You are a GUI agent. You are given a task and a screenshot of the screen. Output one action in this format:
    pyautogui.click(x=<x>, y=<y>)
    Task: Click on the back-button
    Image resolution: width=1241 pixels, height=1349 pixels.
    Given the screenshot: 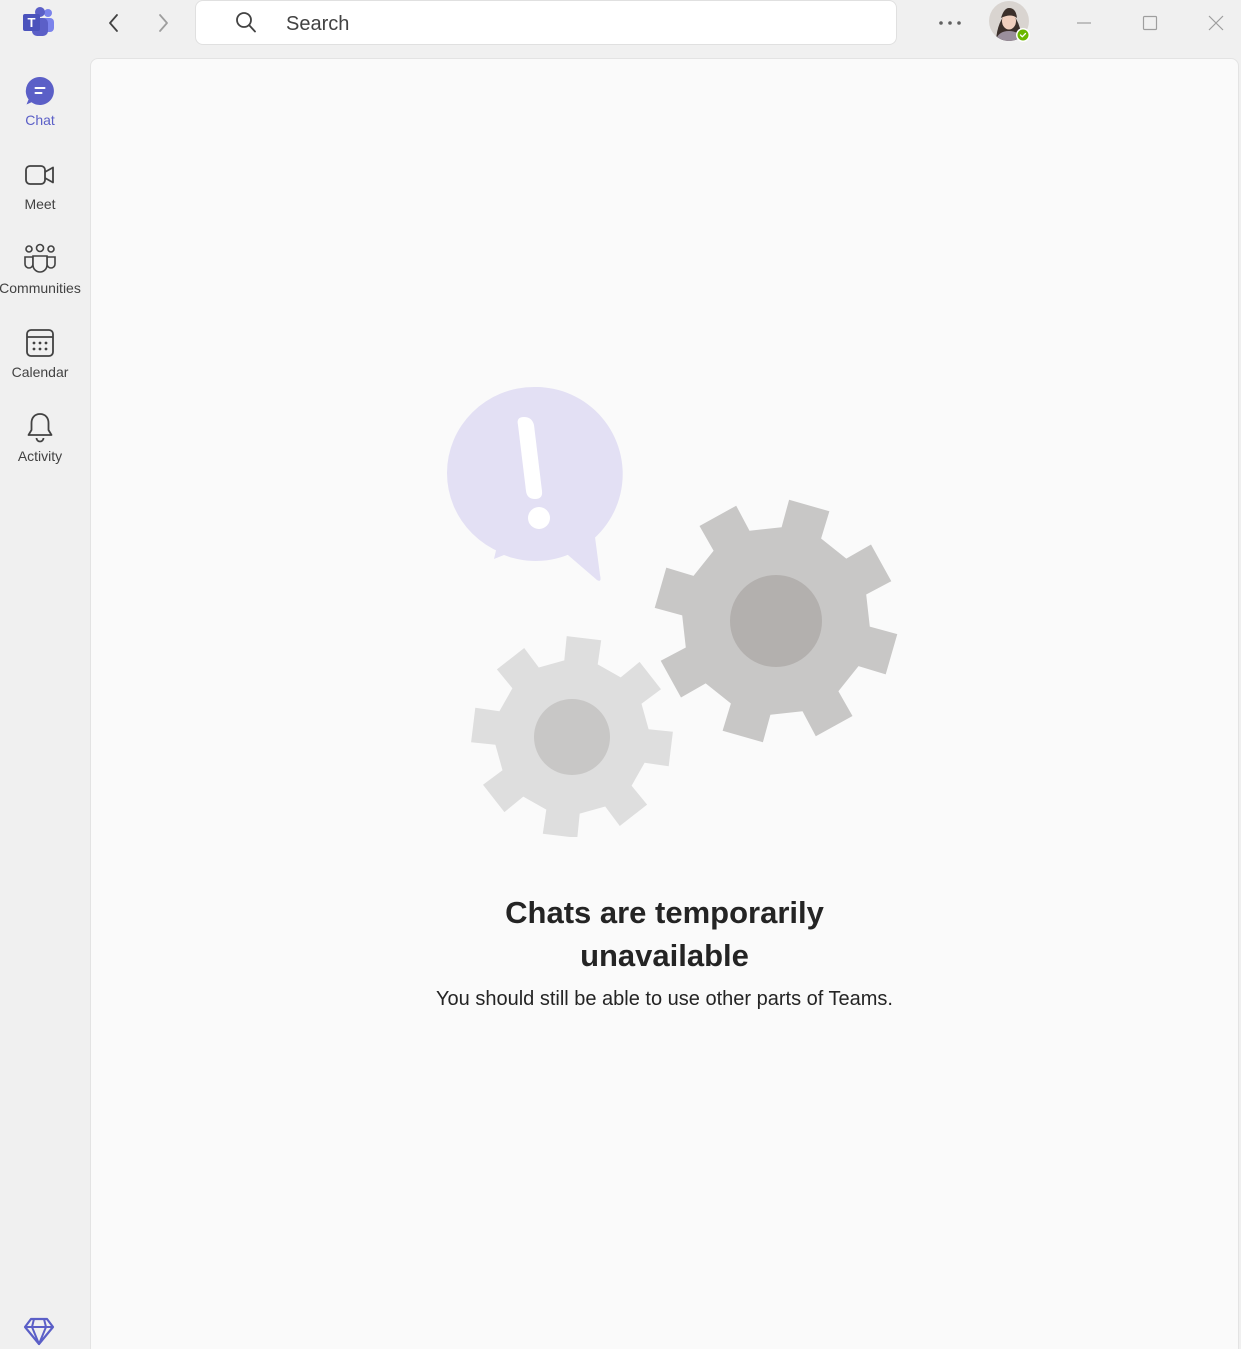 What is the action you would take?
    pyautogui.click(x=114, y=23)
    